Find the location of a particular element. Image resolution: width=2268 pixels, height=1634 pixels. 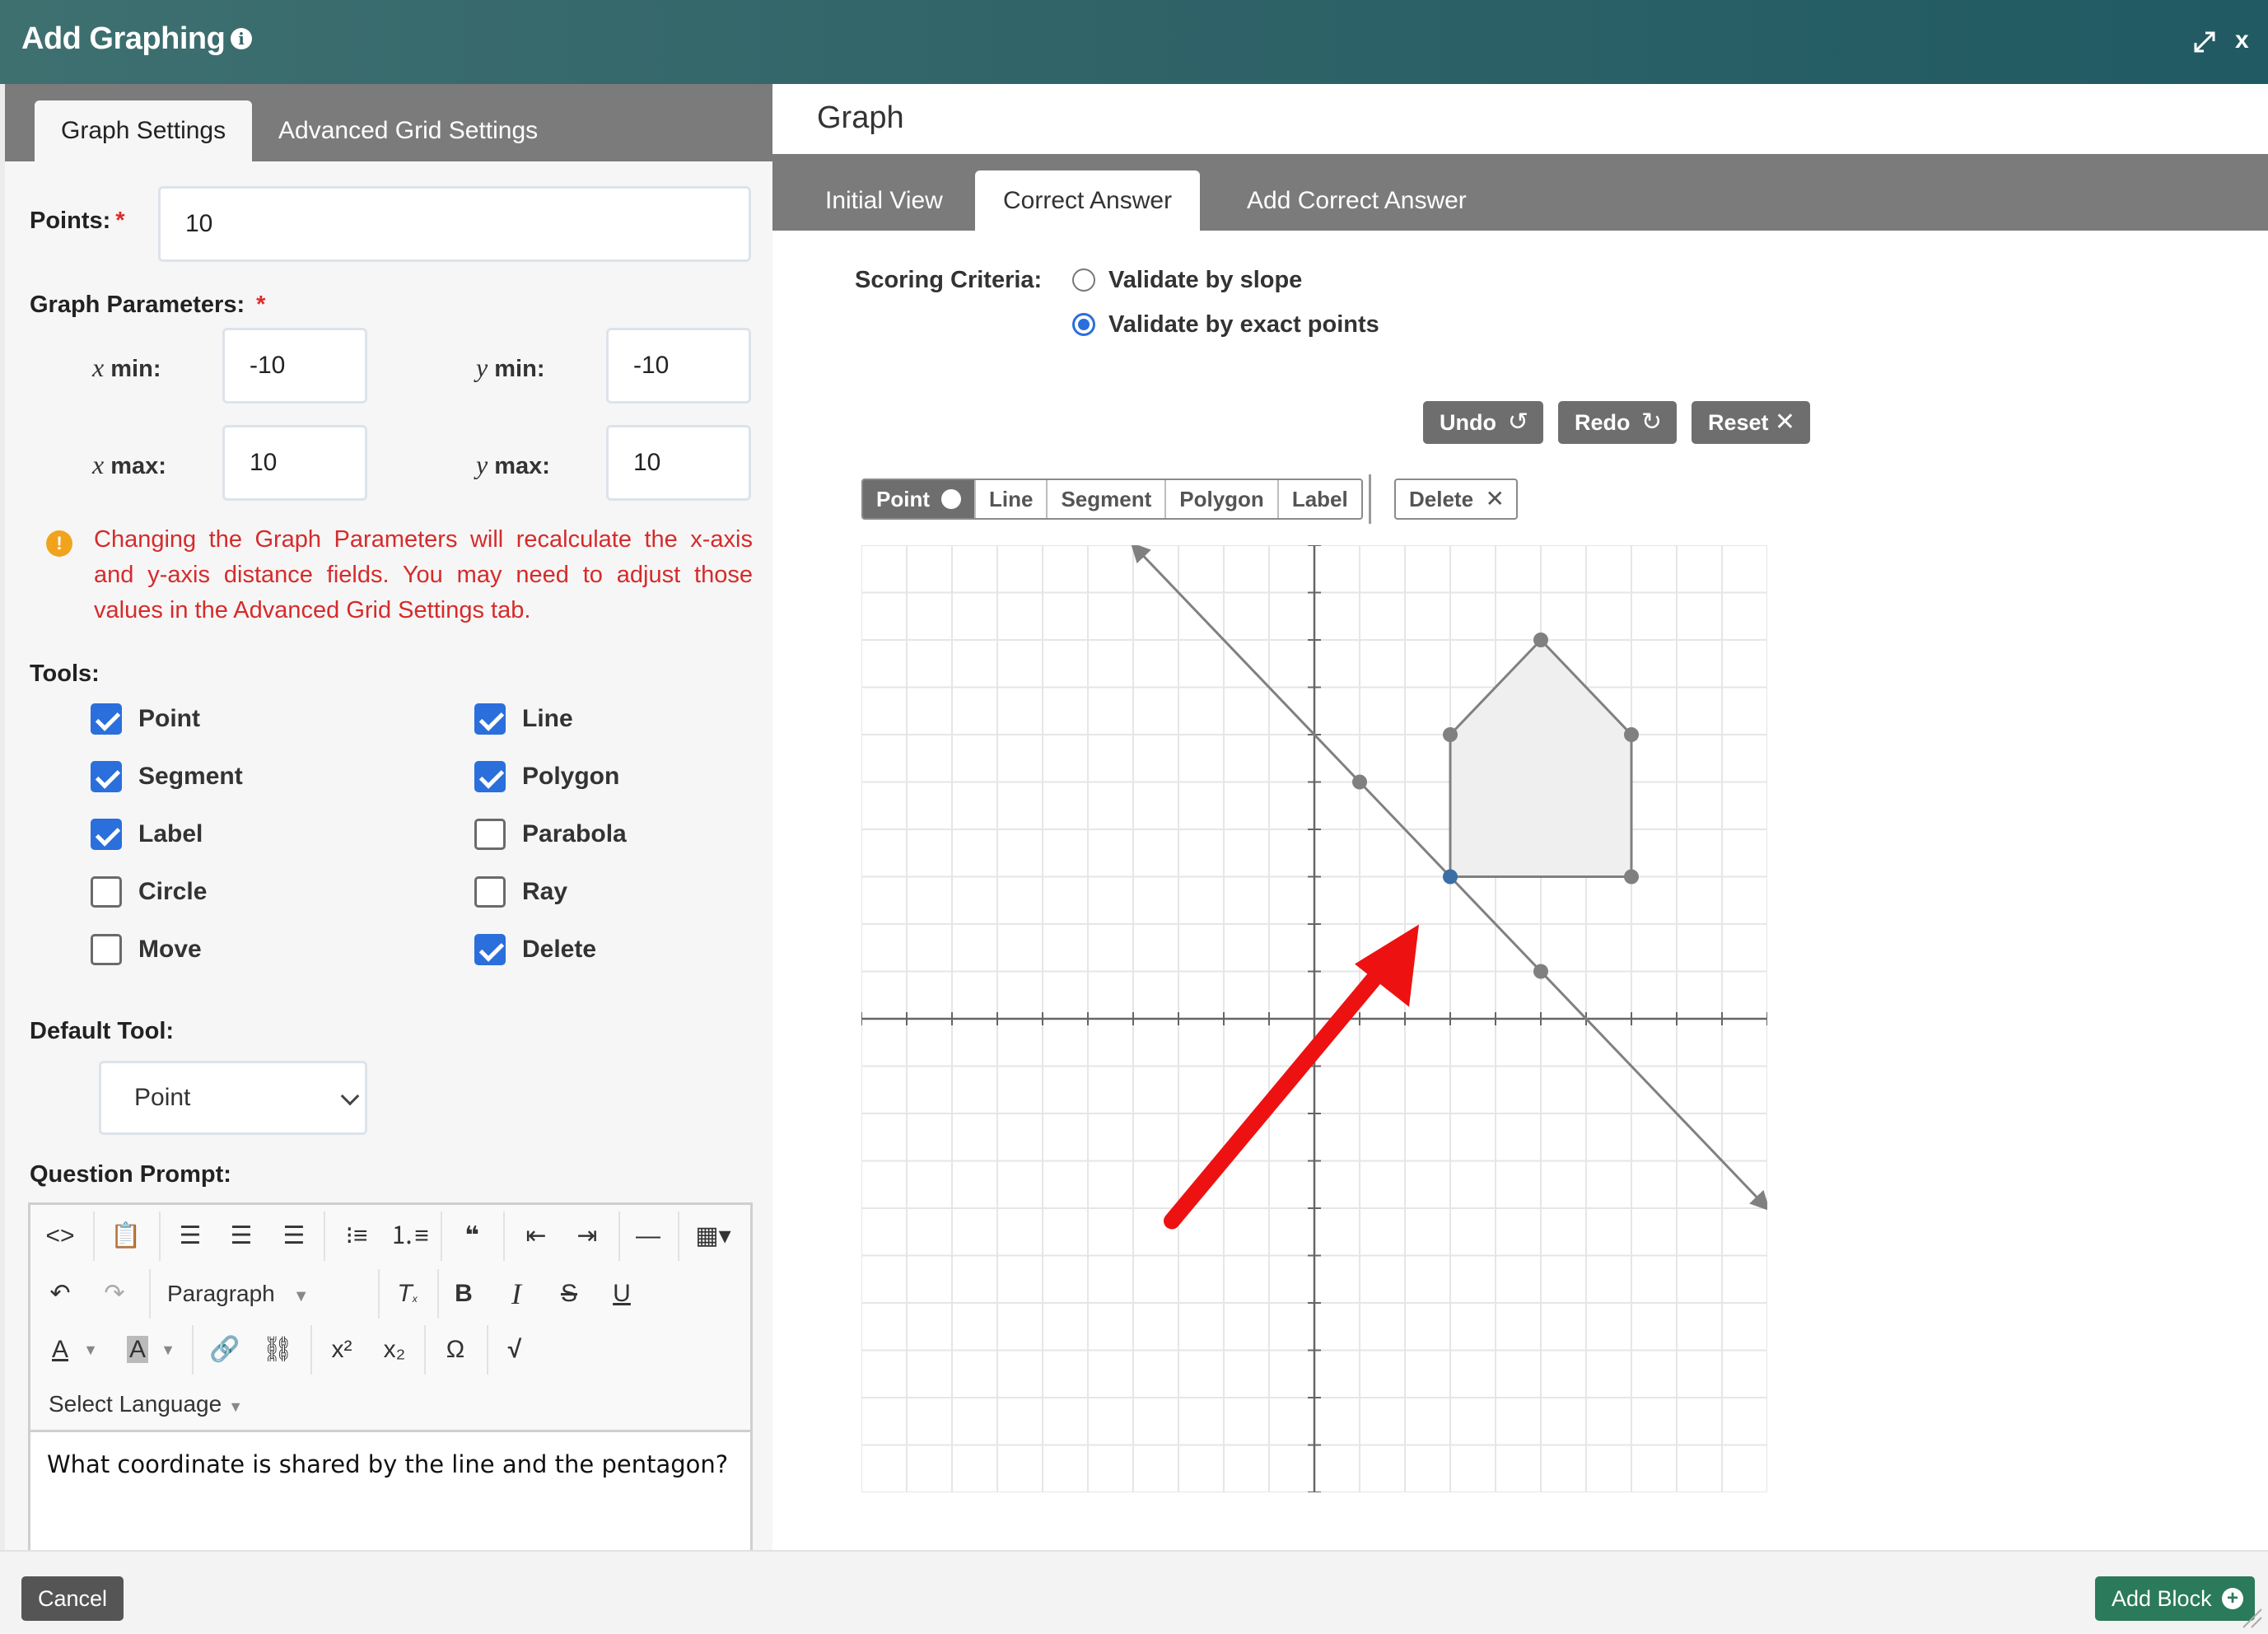

tool-point-checkbox is located at coordinates (106, 719).